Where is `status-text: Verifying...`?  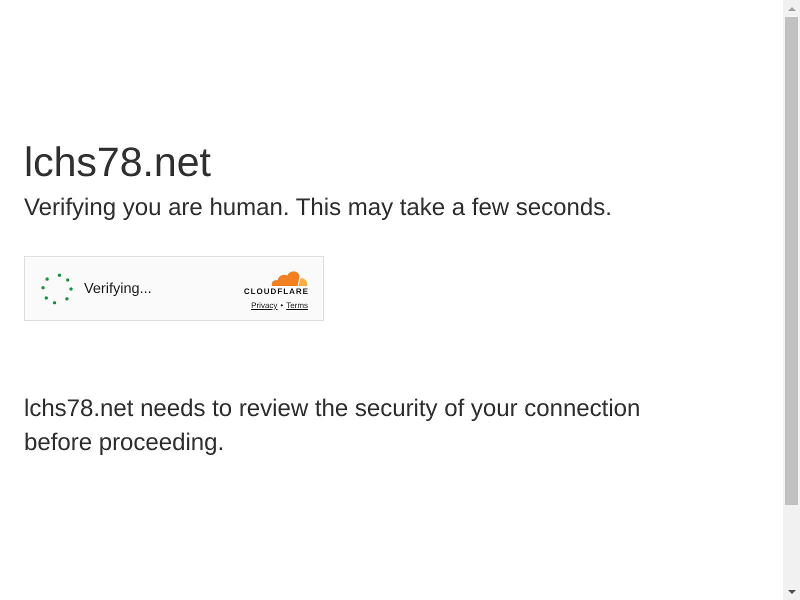
status-text: Verifying... is located at coordinates (118, 288).